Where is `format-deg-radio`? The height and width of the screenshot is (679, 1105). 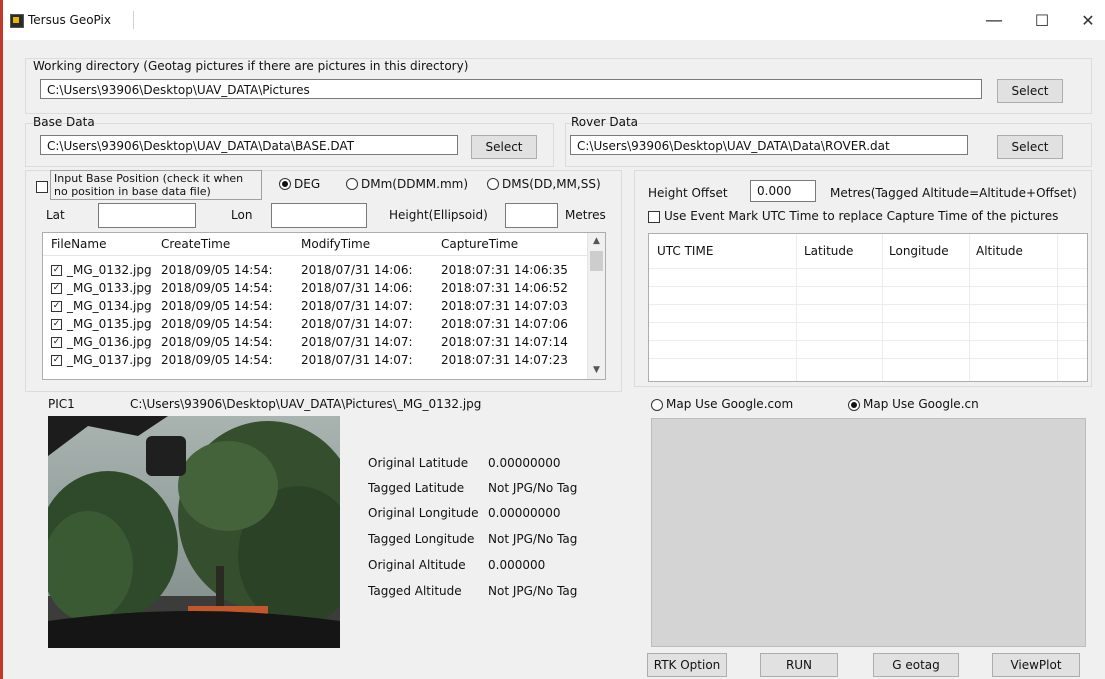 format-deg-radio is located at coordinates (285, 184).